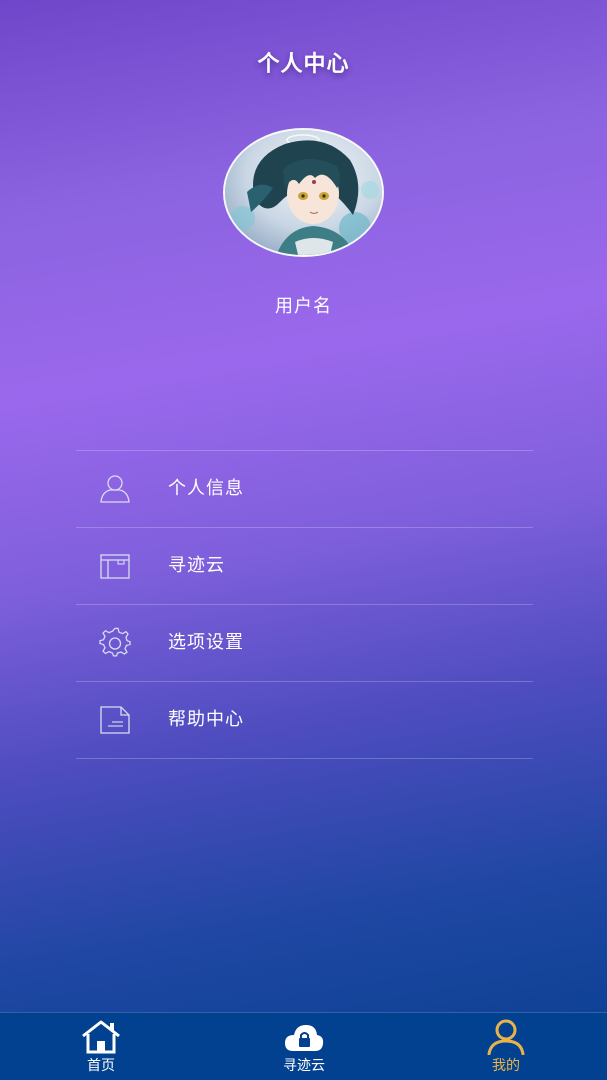 The height and width of the screenshot is (1080, 607). Describe the element at coordinates (206, 642) in the screenshot. I see `menu-item-label: 选项设置` at that location.